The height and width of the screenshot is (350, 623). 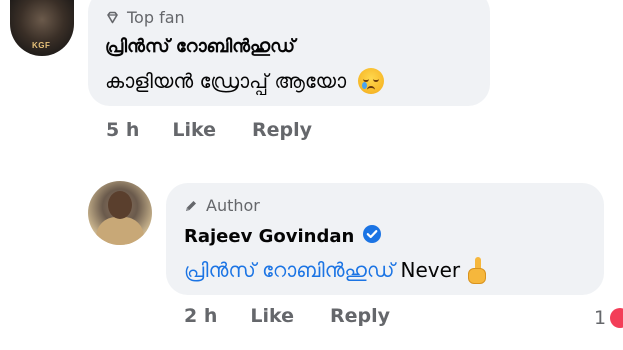 I want to click on comment-text: കാളിയൻ ഡ്രോപ്പ് ആയോ, so click(x=245, y=81).